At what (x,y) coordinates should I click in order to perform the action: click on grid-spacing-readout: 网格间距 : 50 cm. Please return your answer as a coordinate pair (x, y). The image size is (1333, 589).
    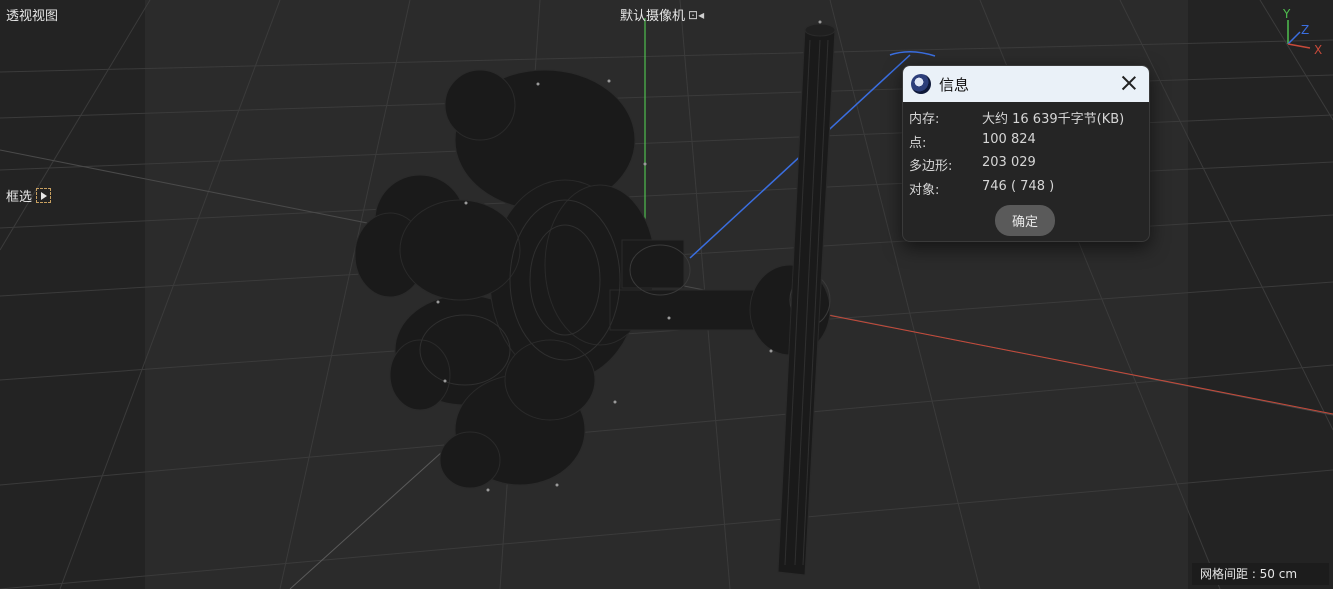
    Looking at the image, I should click on (1260, 574).